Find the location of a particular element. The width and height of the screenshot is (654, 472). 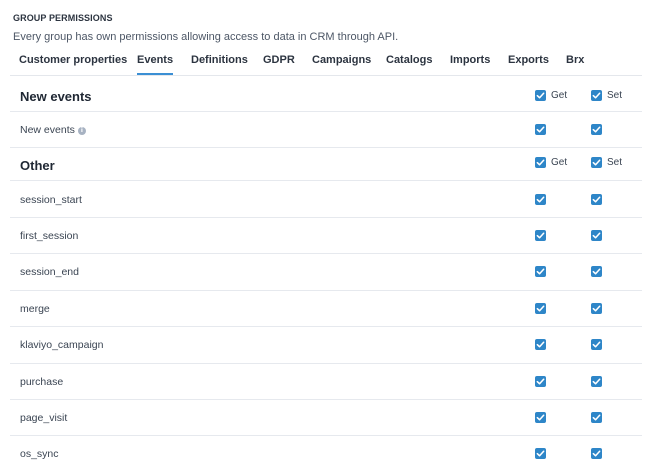

event-name: purchase is located at coordinates (42, 382).